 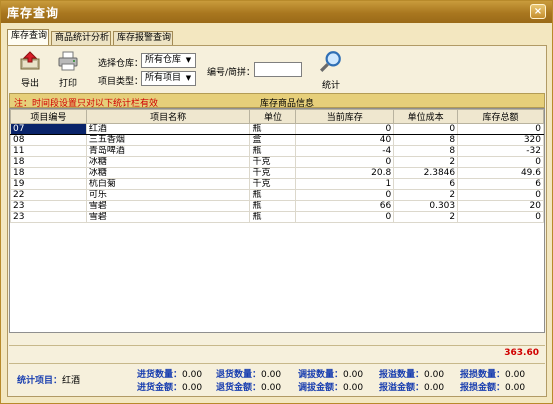 I want to click on stat-overflow-amt: 报溢金额：0.00, so click(x=411, y=386).